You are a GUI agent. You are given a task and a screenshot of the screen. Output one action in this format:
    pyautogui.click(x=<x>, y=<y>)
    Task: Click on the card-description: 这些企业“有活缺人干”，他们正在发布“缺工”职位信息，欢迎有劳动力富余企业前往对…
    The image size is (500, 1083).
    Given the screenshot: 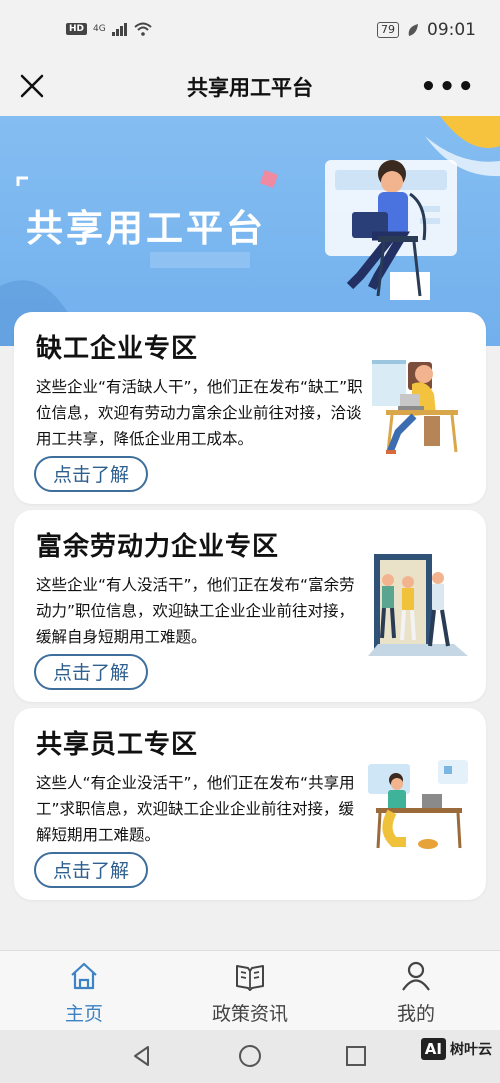 What is the action you would take?
    pyautogui.click(x=199, y=413)
    